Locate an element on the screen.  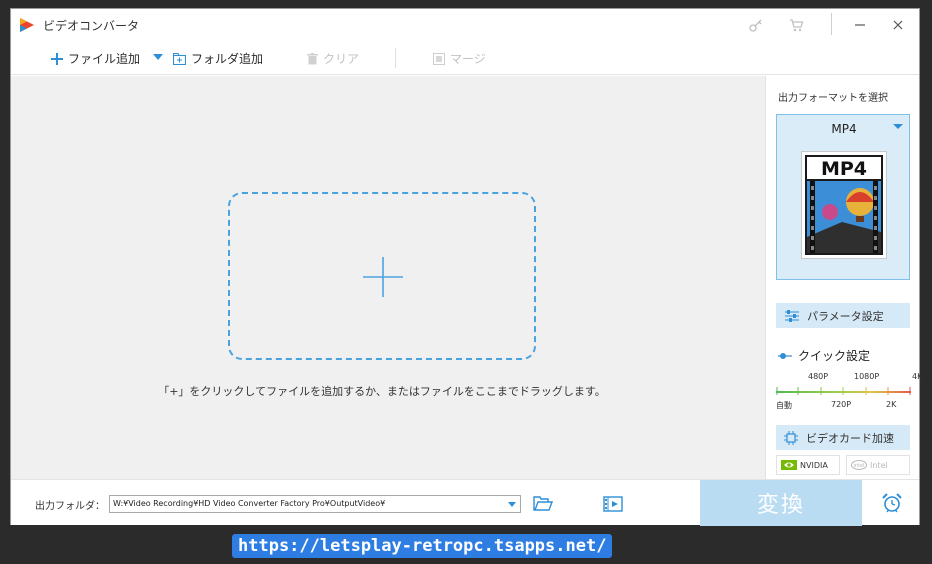
clear-button: クリア is located at coordinates (333, 58).